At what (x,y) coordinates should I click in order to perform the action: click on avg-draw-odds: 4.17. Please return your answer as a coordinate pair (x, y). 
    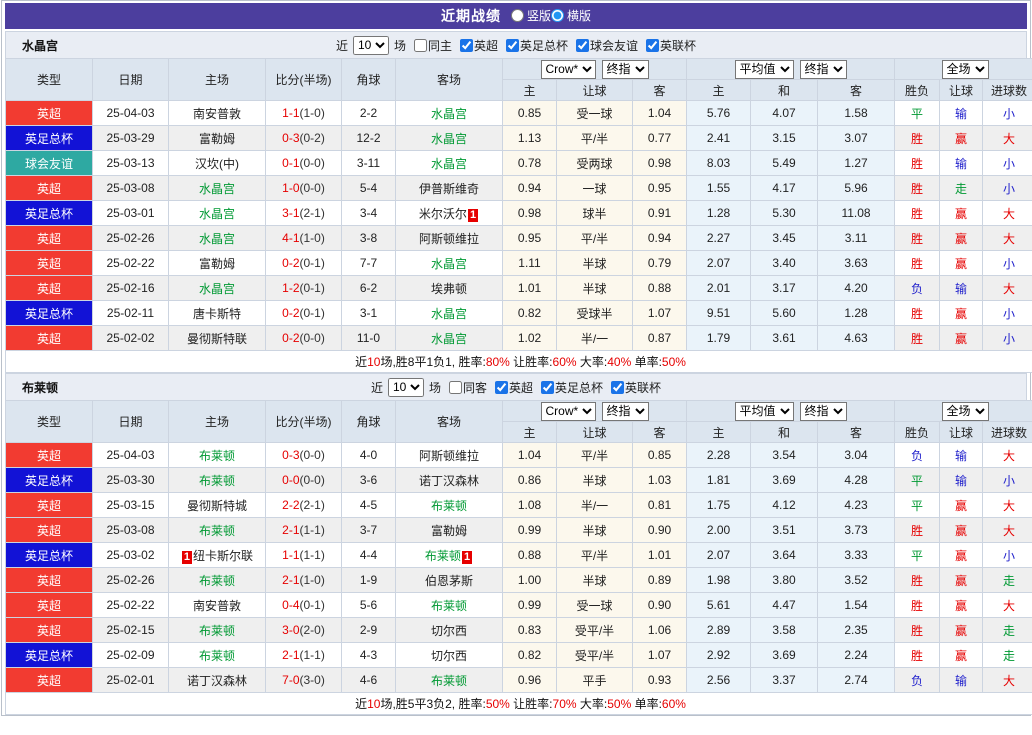
    Looking at the image, I should click on (784, 188).